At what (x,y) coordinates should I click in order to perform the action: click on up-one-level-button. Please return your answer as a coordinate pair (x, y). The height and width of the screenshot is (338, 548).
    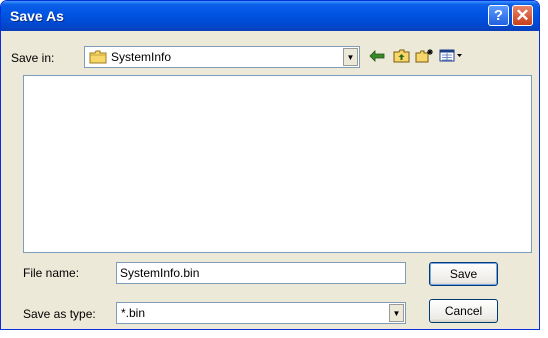
    Looking at the image, I should click on (401, 57).